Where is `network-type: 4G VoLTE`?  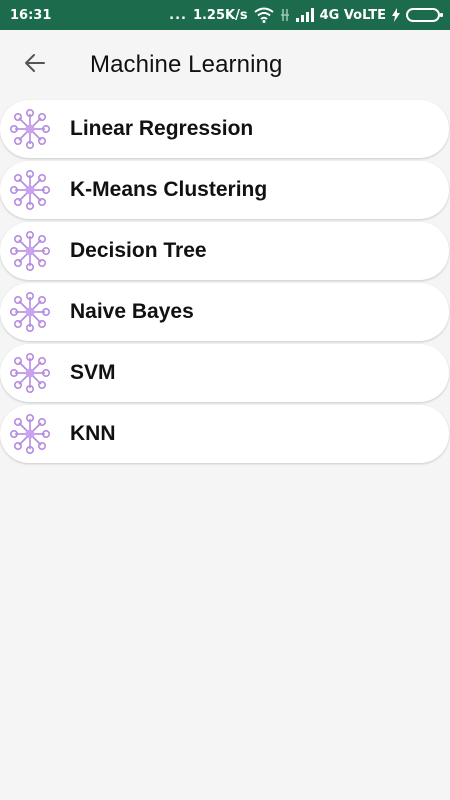
network-type: 4G VoLTE is located at coordinates (352, 15).